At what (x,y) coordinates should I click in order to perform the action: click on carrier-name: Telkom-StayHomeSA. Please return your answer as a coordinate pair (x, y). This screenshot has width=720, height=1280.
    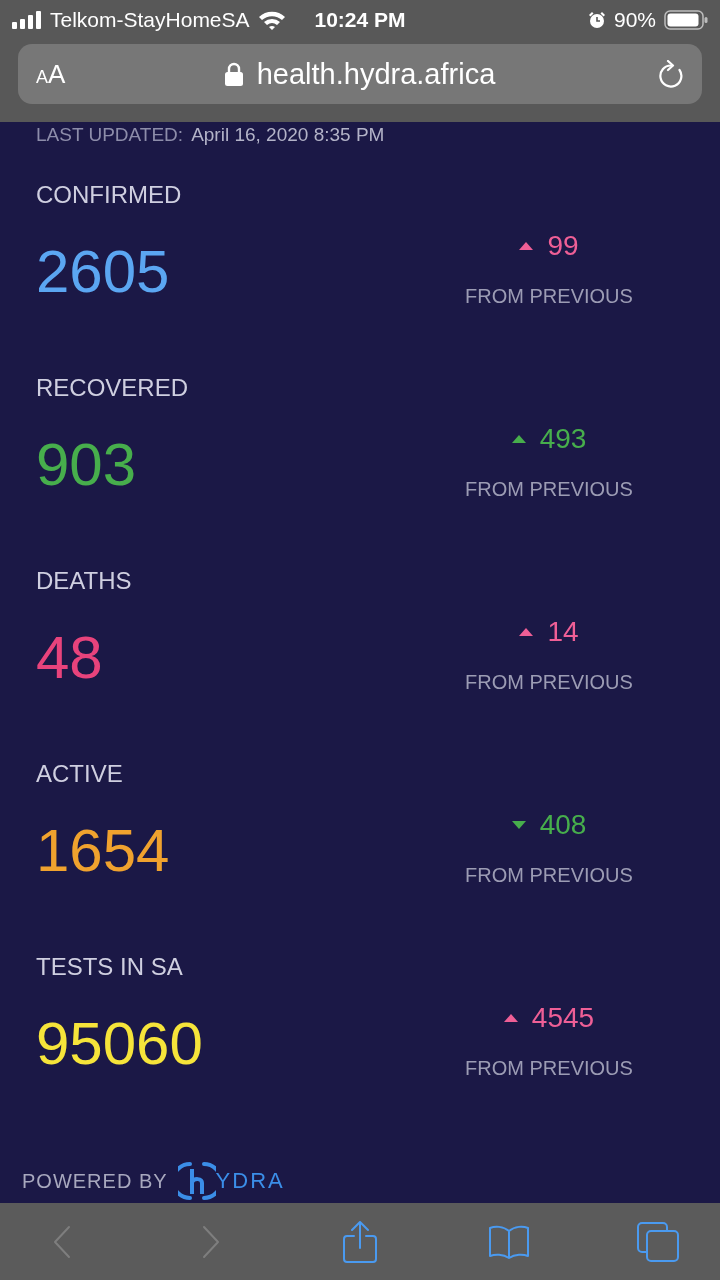
    Looking at the image, I should click on (150, 20).